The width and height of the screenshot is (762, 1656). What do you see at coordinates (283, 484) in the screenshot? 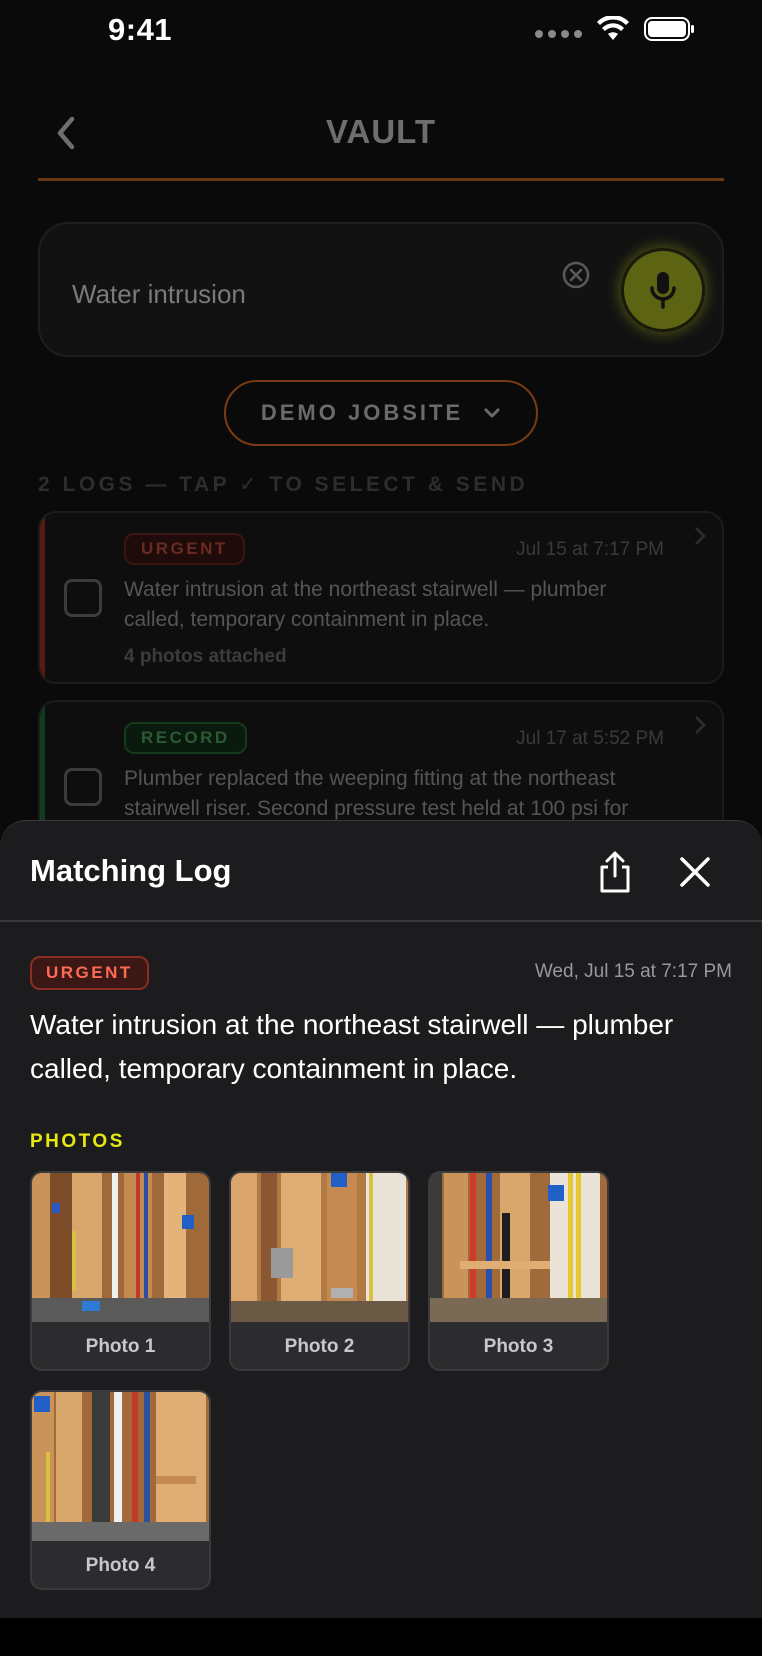
I see `logs-count-header: 2 LOGS — TAP ✓ TO SELECT & SEND` at bounding box center [283, 484].